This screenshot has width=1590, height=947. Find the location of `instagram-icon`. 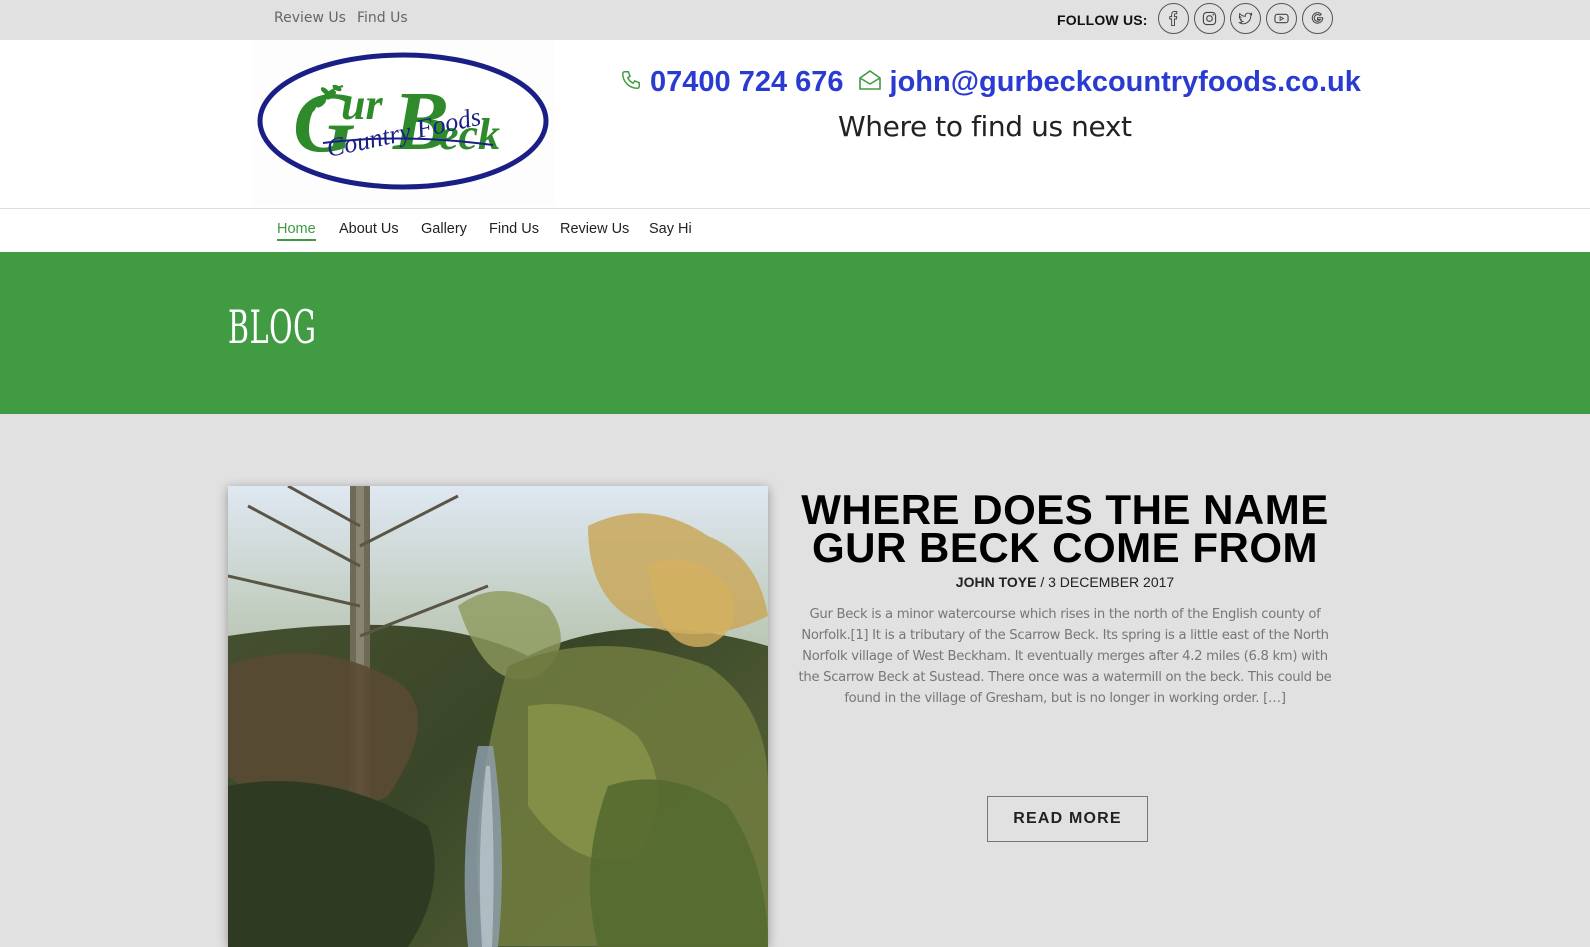

instagram-icon is located at coordinates (1209, 18).